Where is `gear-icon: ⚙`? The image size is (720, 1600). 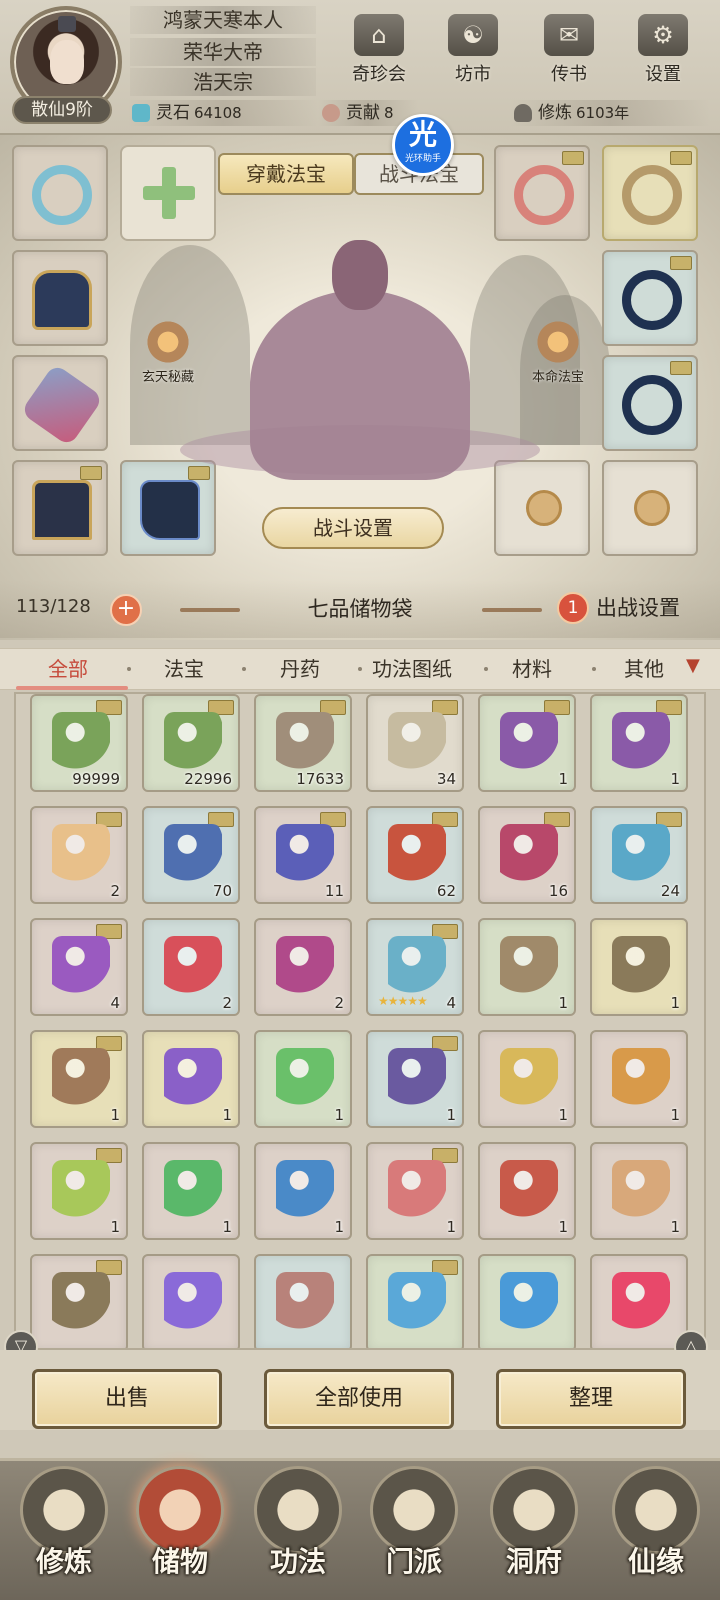
gear-icon: ⚙ is located at coordinates (663, 35).